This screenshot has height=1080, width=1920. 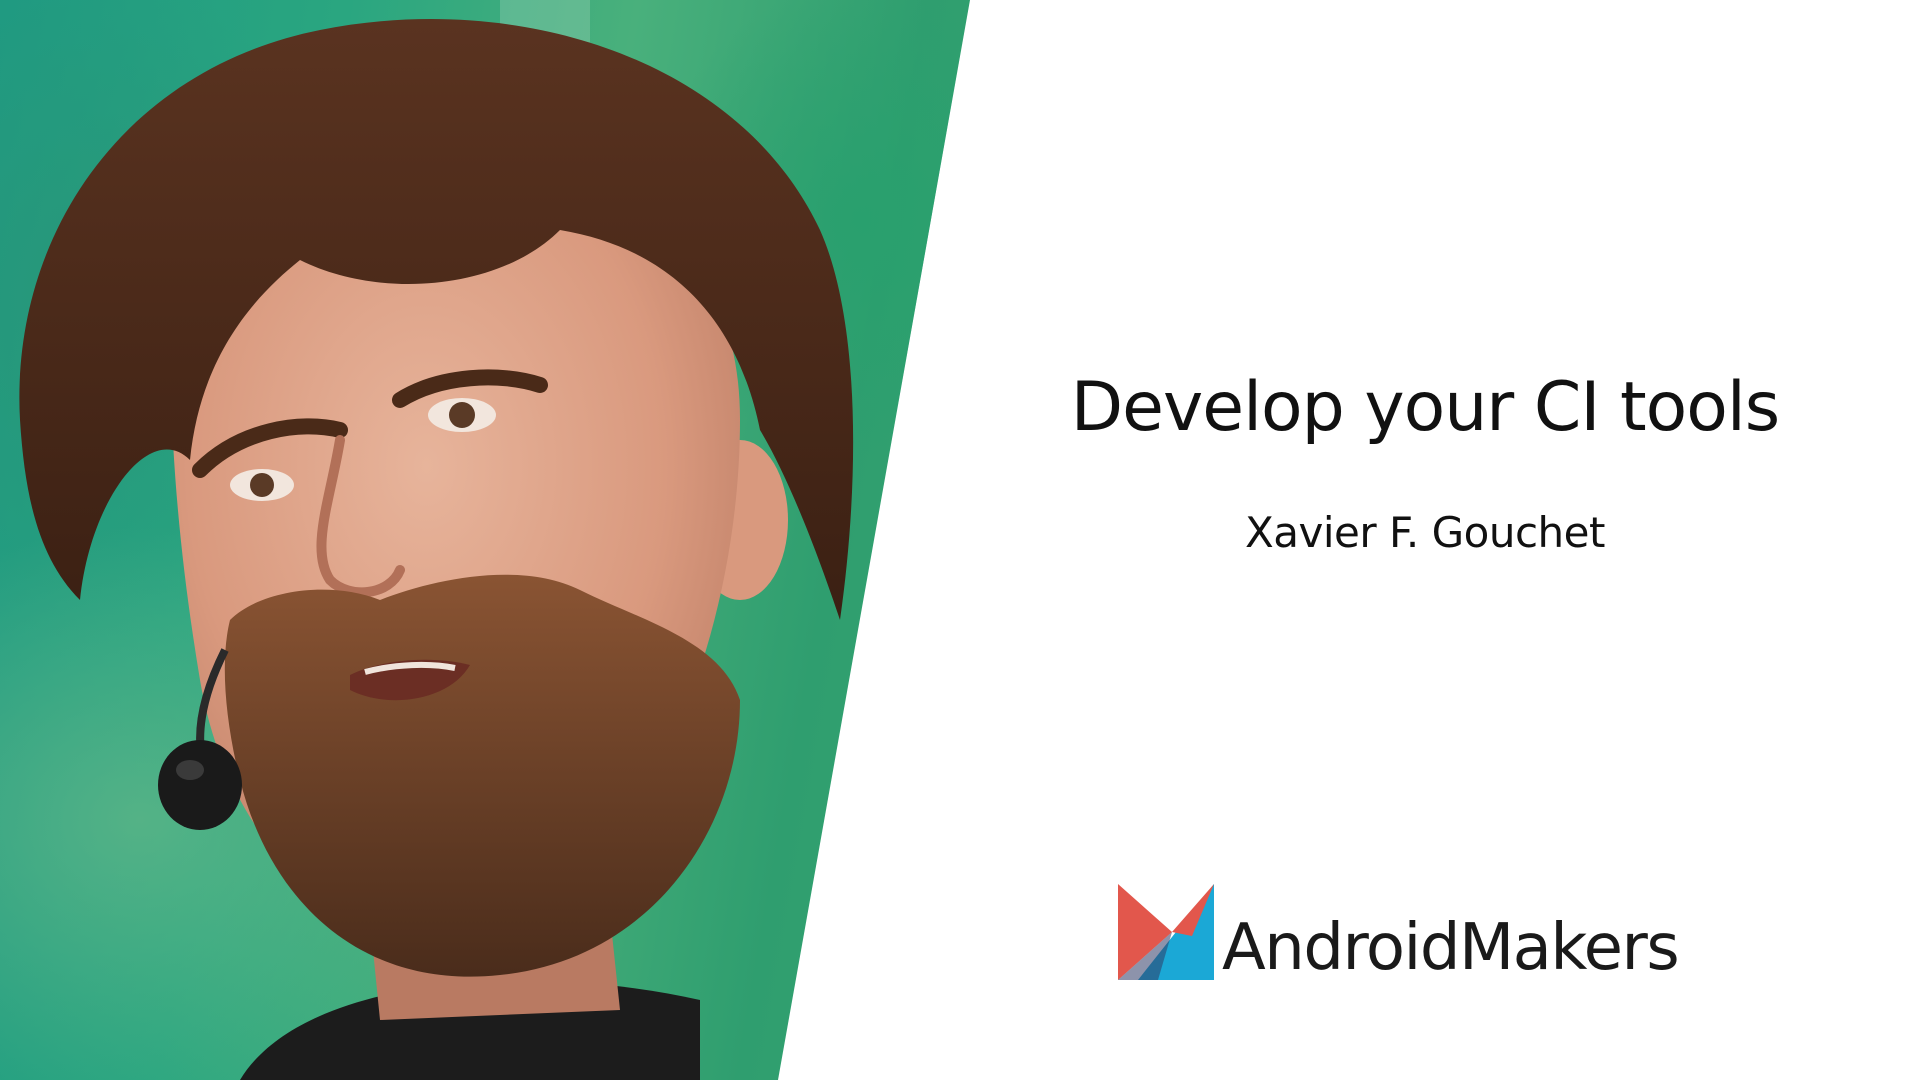 I want to click on slide-title: Develop your CI tools, so click(x=1425, y=407).